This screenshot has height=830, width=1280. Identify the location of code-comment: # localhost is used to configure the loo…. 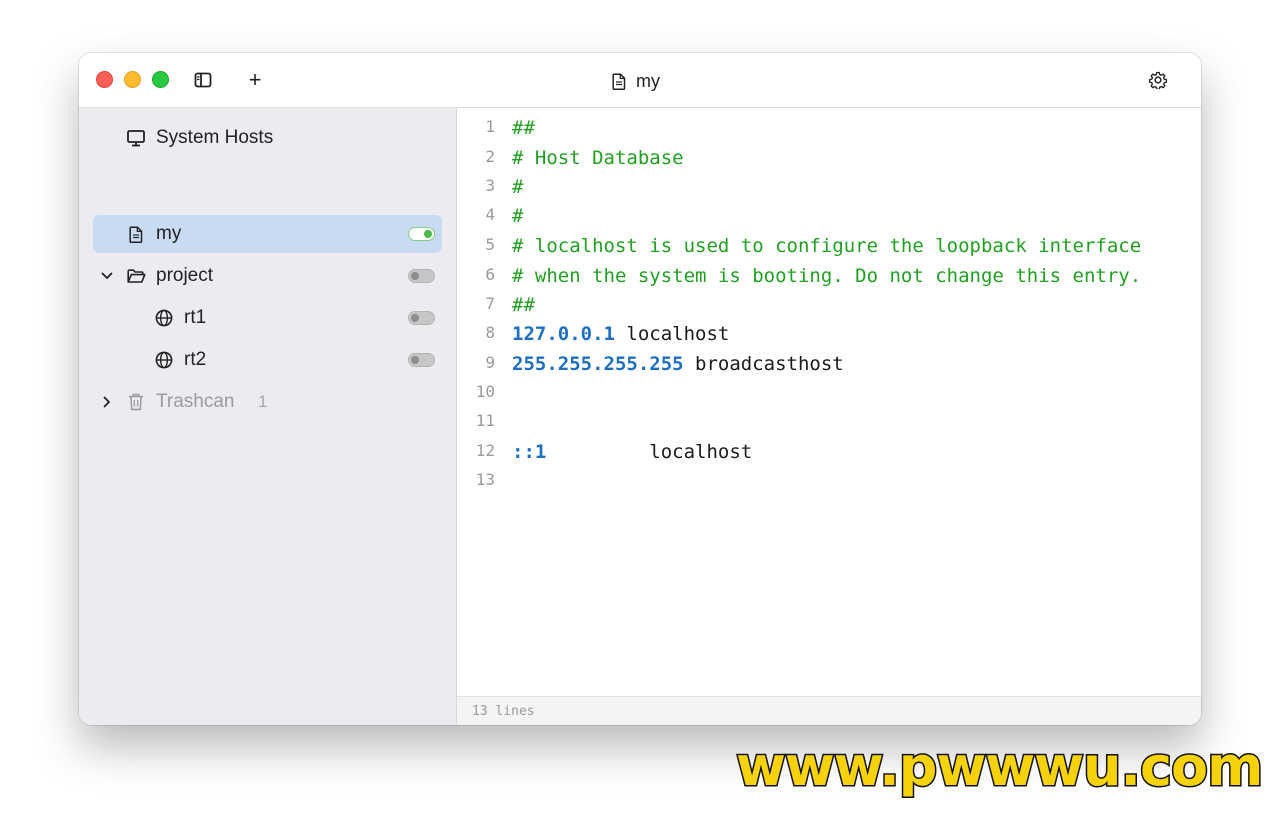
(827, 246).